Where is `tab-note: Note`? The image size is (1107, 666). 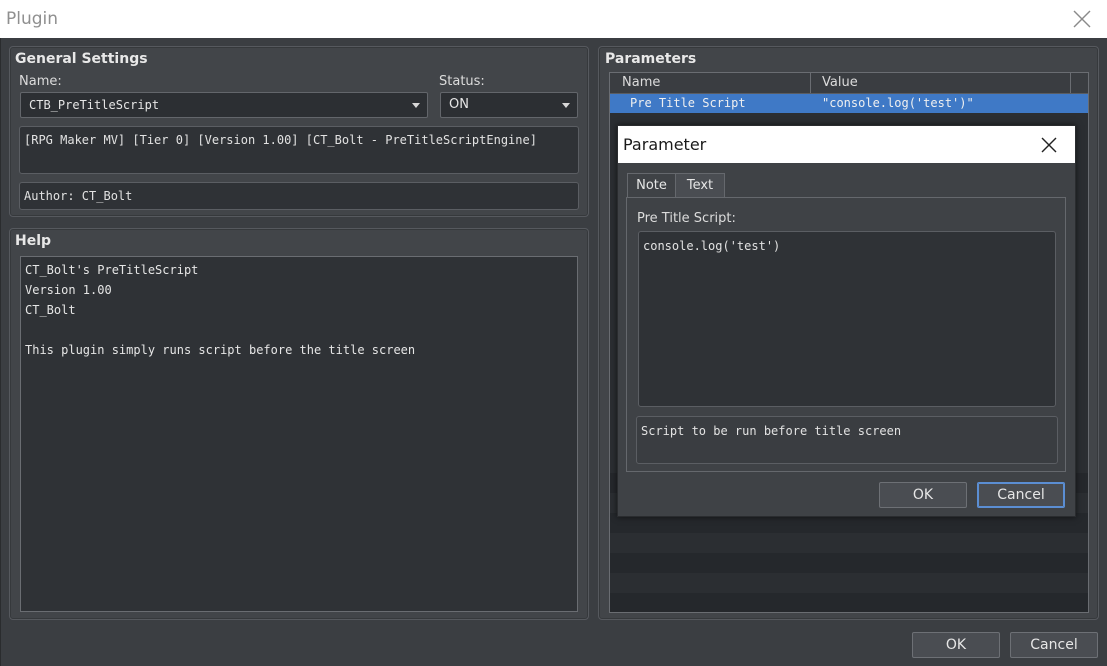 tab-note: Note is located at coordinates (651, 185).